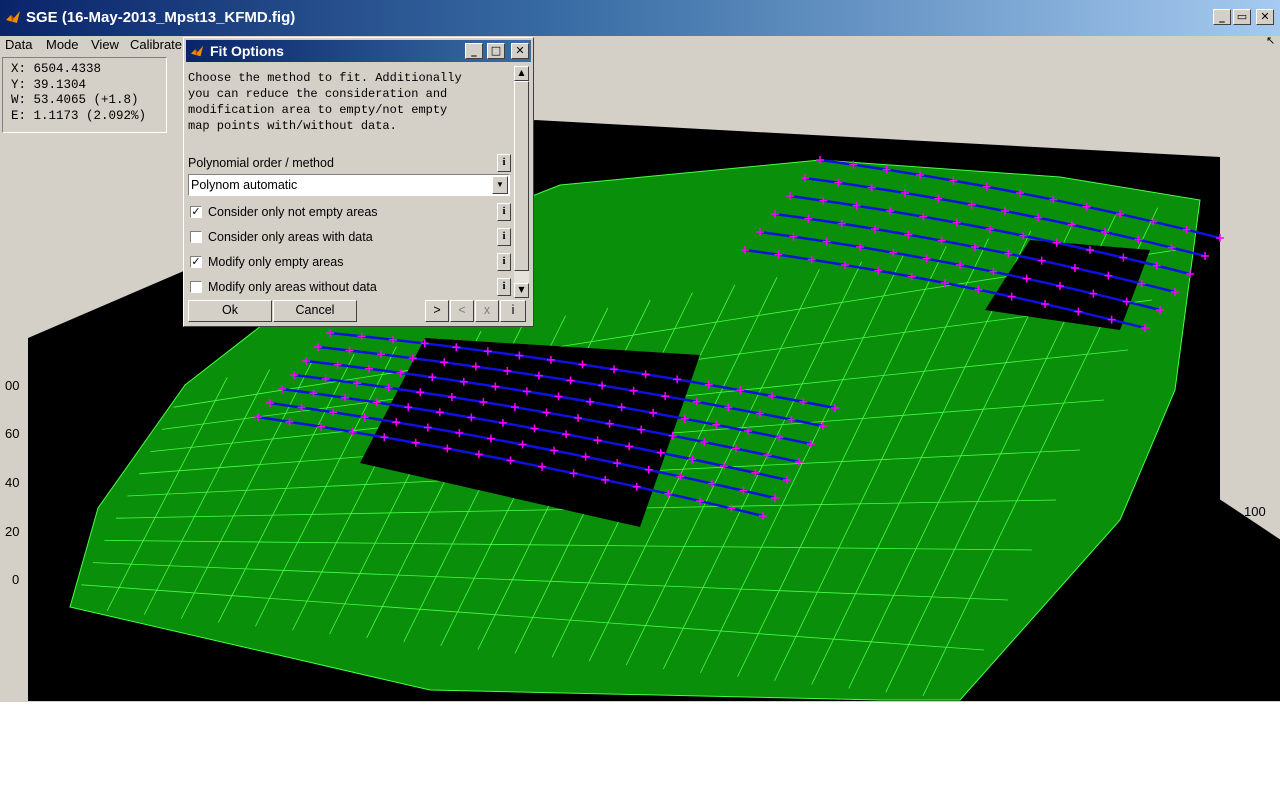  What do you see at coordinates (244, 185) in the screenshot?
I see `method-select-value: Polynom automatic` at bounding box center [244, 185].